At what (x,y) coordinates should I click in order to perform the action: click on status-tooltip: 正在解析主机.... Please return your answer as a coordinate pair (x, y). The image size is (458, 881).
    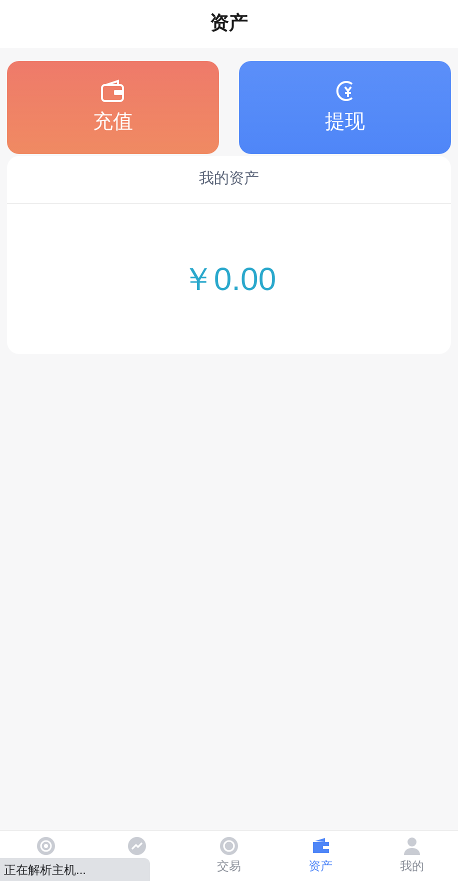
    Looking at the image, I should click on (75, 869).